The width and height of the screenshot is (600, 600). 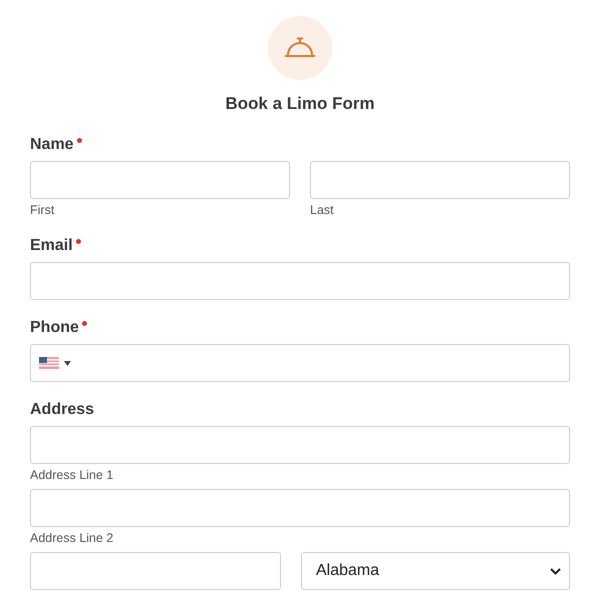 I want to click on form-title: Book a Limo Form, so click(x=300, y=104).